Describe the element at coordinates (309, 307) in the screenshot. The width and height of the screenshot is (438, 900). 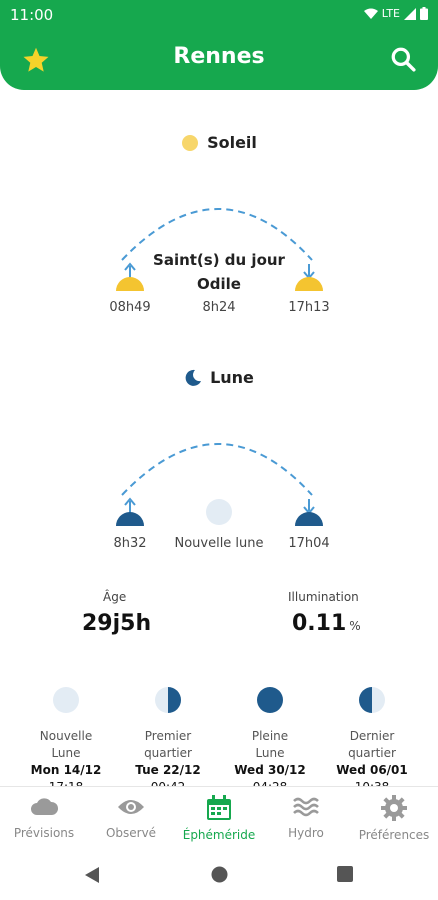
I see `sunset-time: 17h13` at that location.